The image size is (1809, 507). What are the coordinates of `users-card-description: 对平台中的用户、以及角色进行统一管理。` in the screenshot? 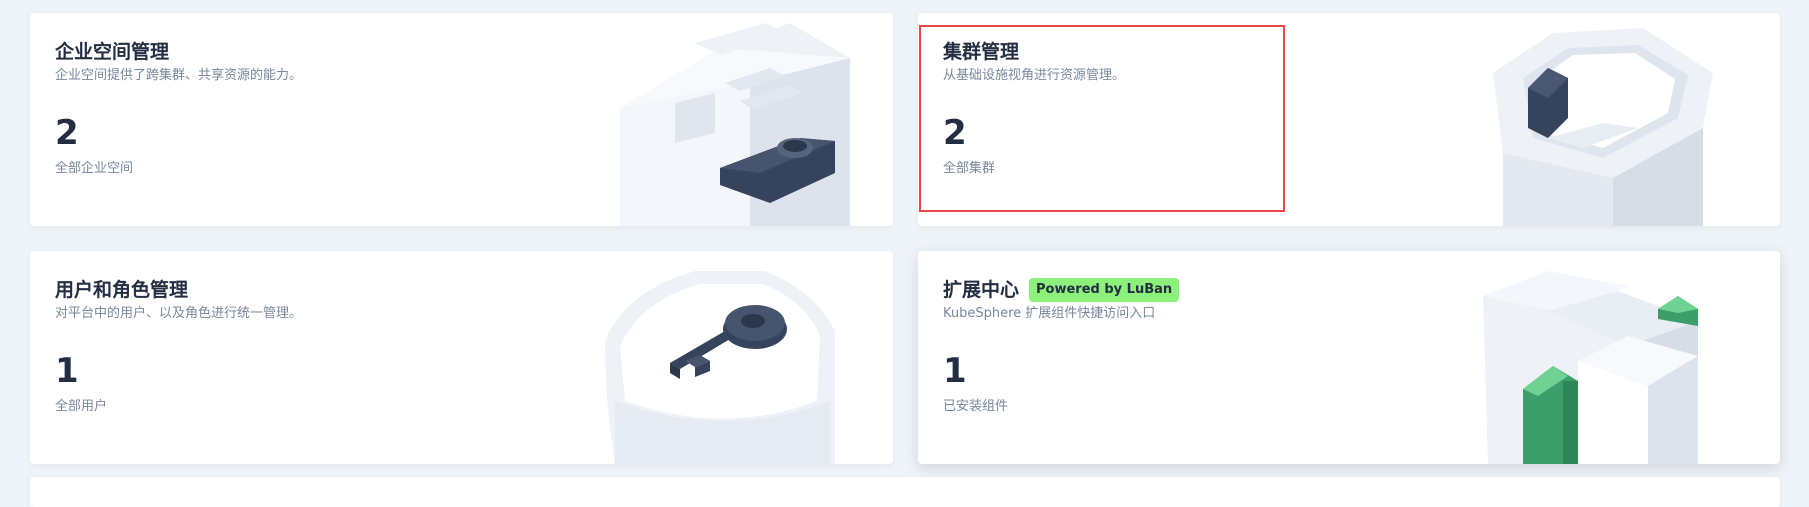 It's located at (179, 313).